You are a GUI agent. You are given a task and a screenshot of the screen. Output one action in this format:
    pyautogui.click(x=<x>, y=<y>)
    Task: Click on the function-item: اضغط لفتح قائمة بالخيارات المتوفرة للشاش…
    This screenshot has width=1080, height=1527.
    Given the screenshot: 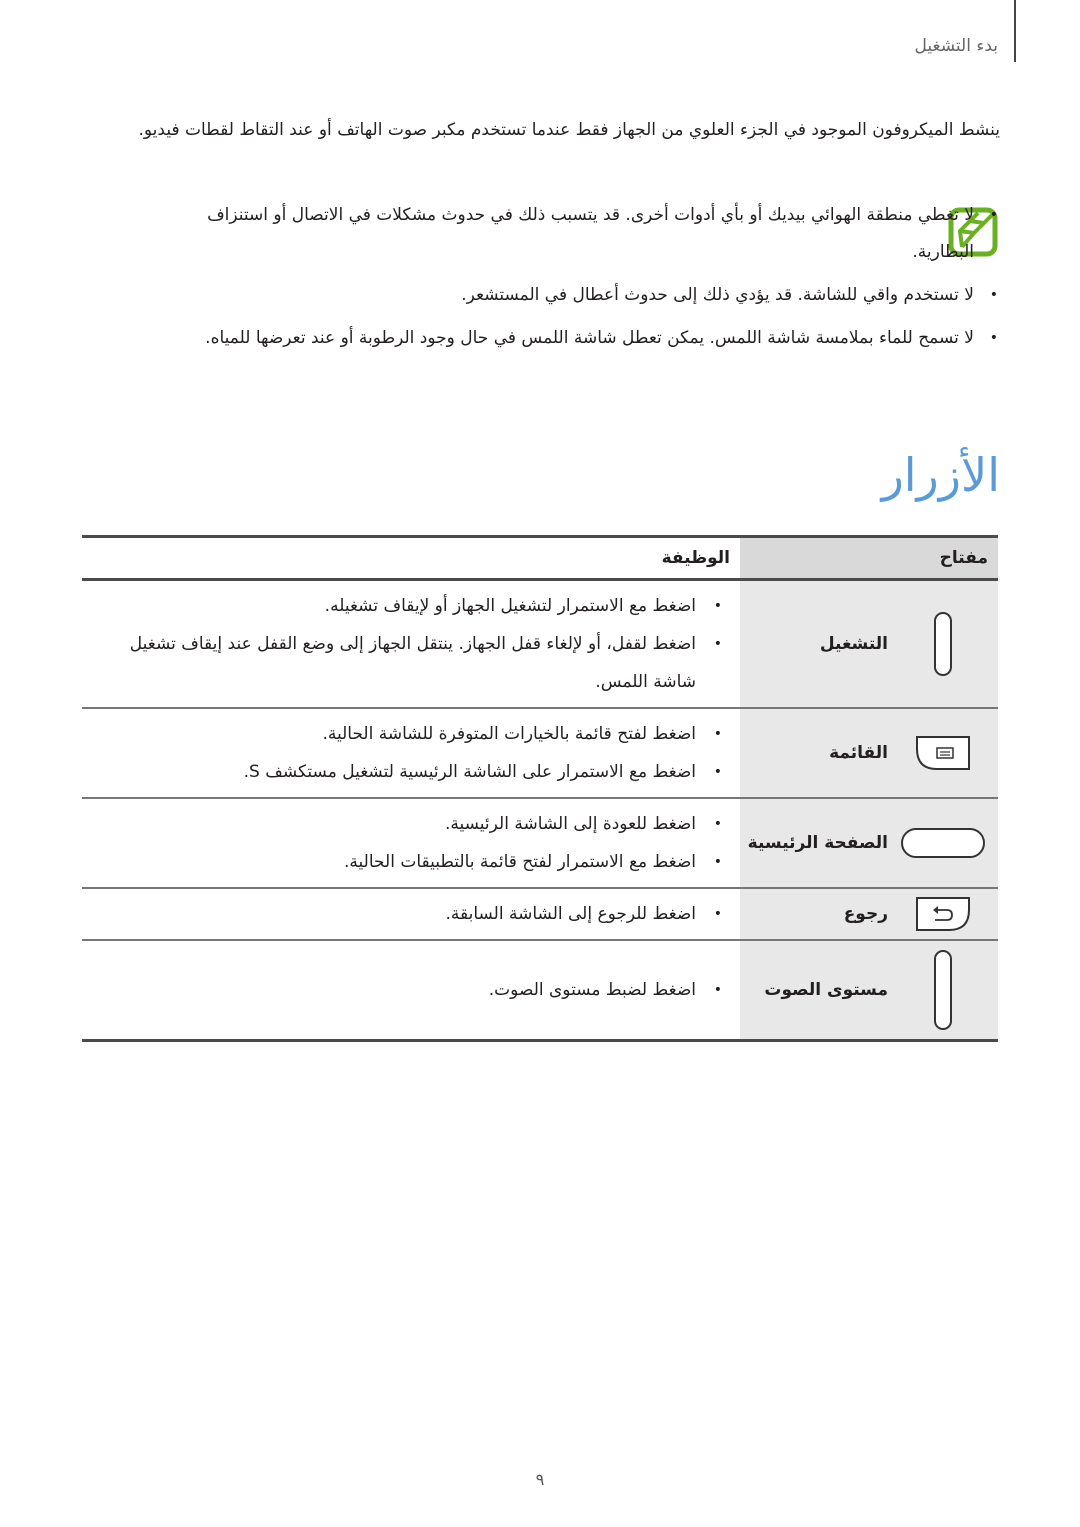 What is the action you would take?
    pyautogui.click(x=411, y=734)
    